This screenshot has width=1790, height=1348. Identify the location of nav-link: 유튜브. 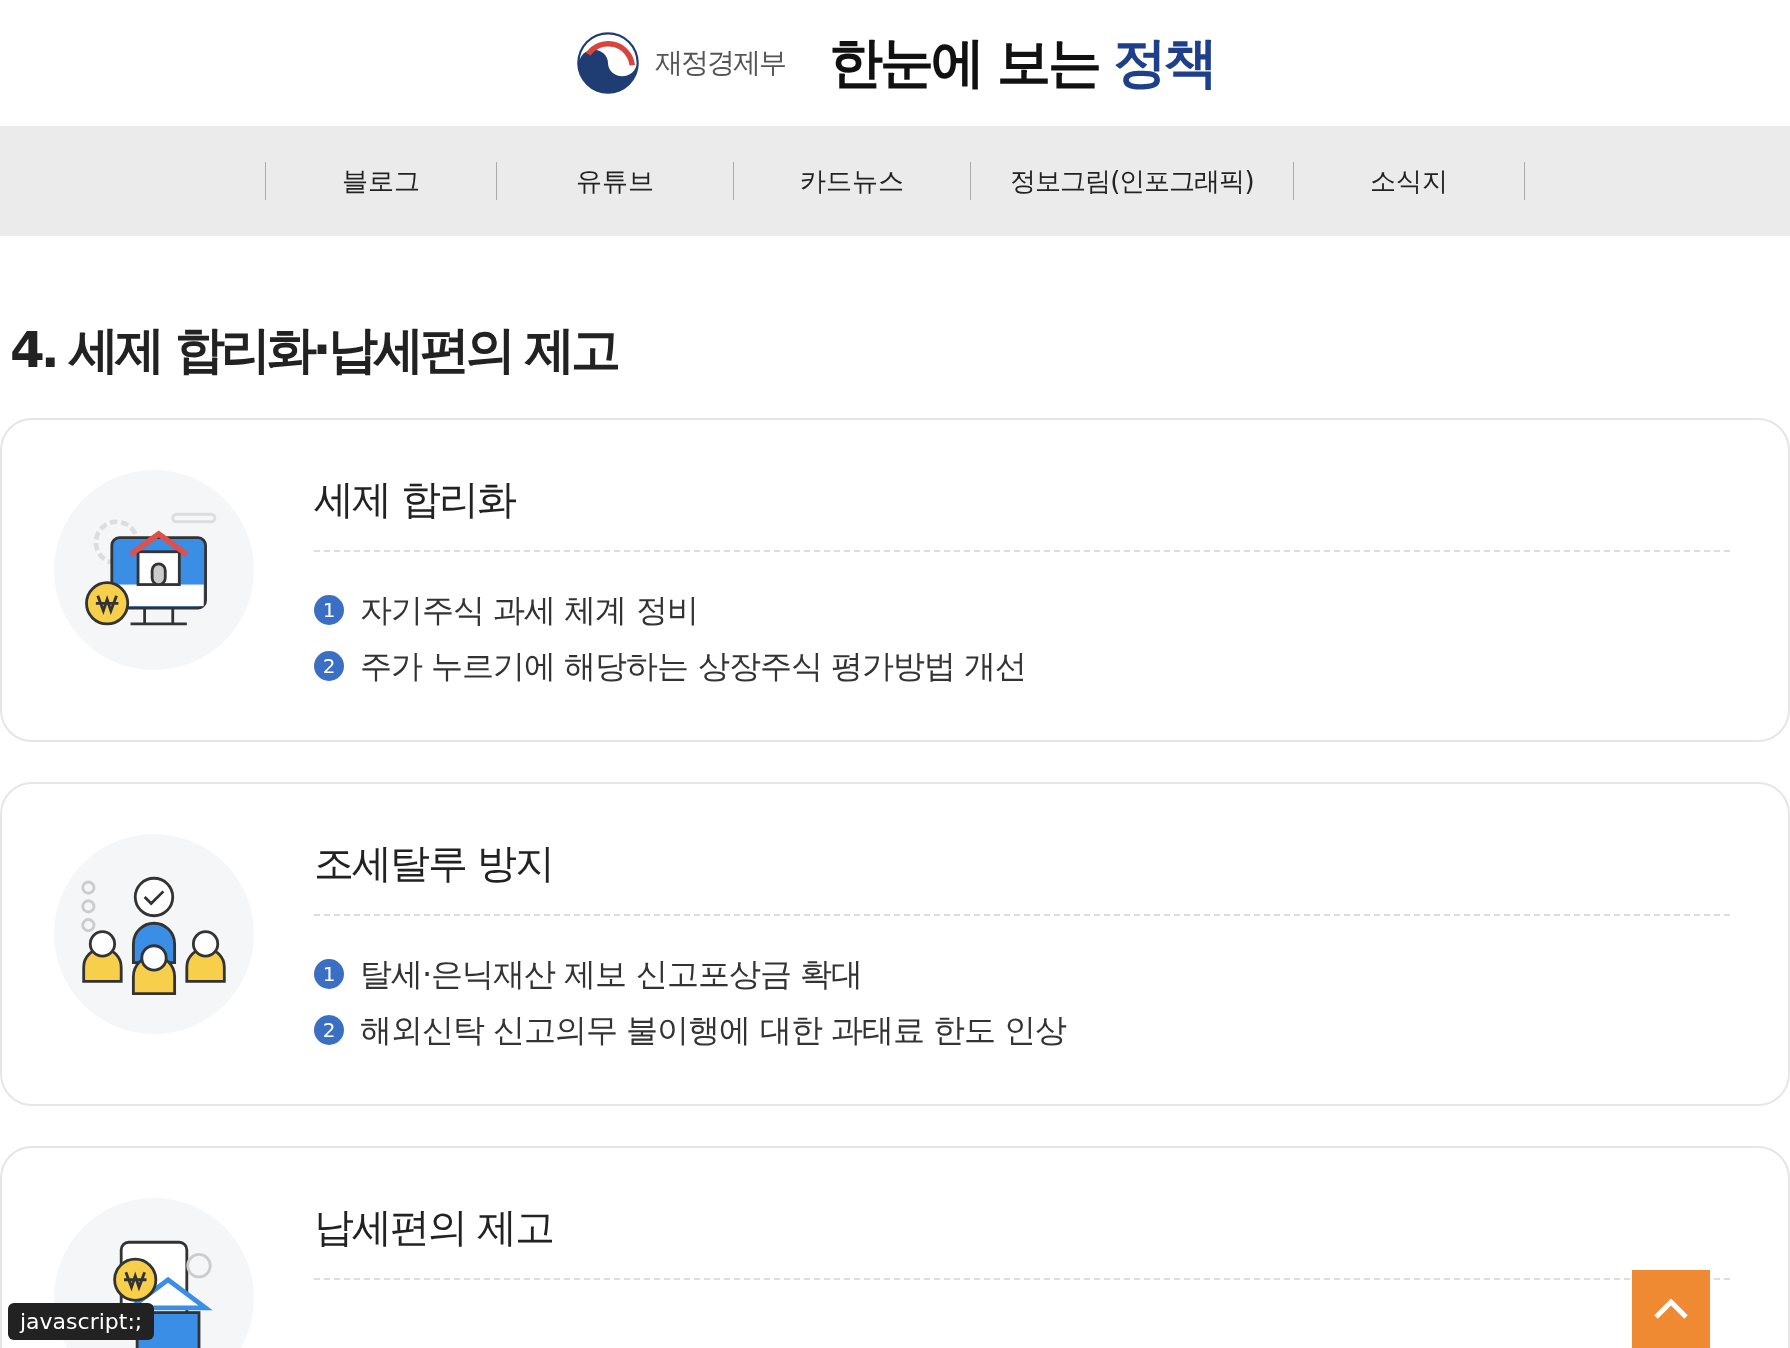
(615, 181).